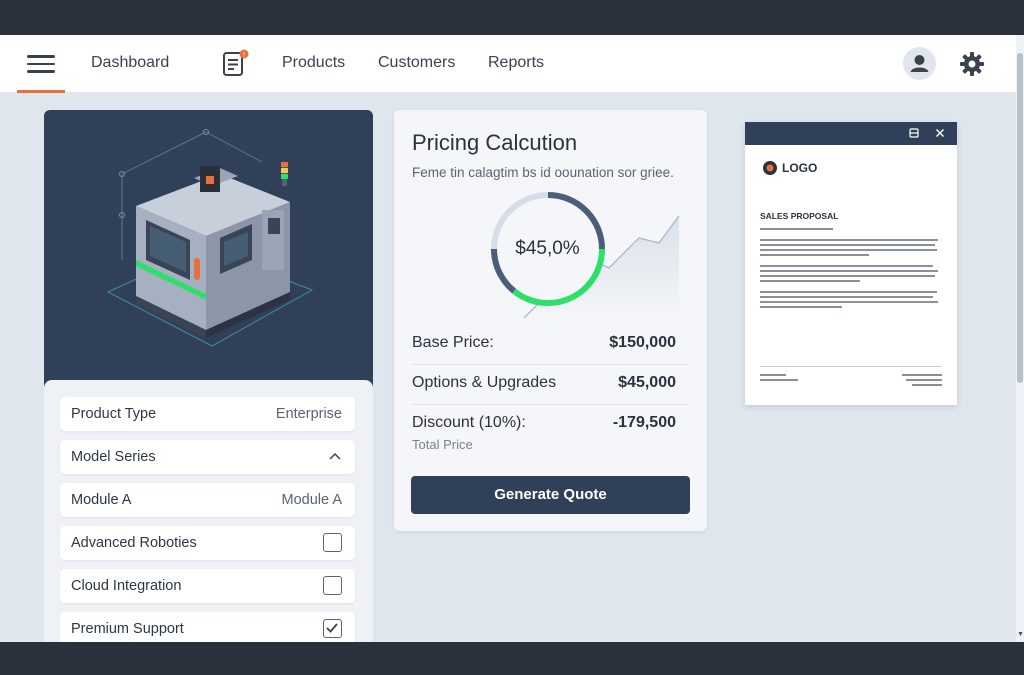 Image resolution: width=1024 pixels, height=675 pixels. What do you see at coordinates (851, 366) in the screenshot?
I see `doc-divider` at bounding box center [851, 366].